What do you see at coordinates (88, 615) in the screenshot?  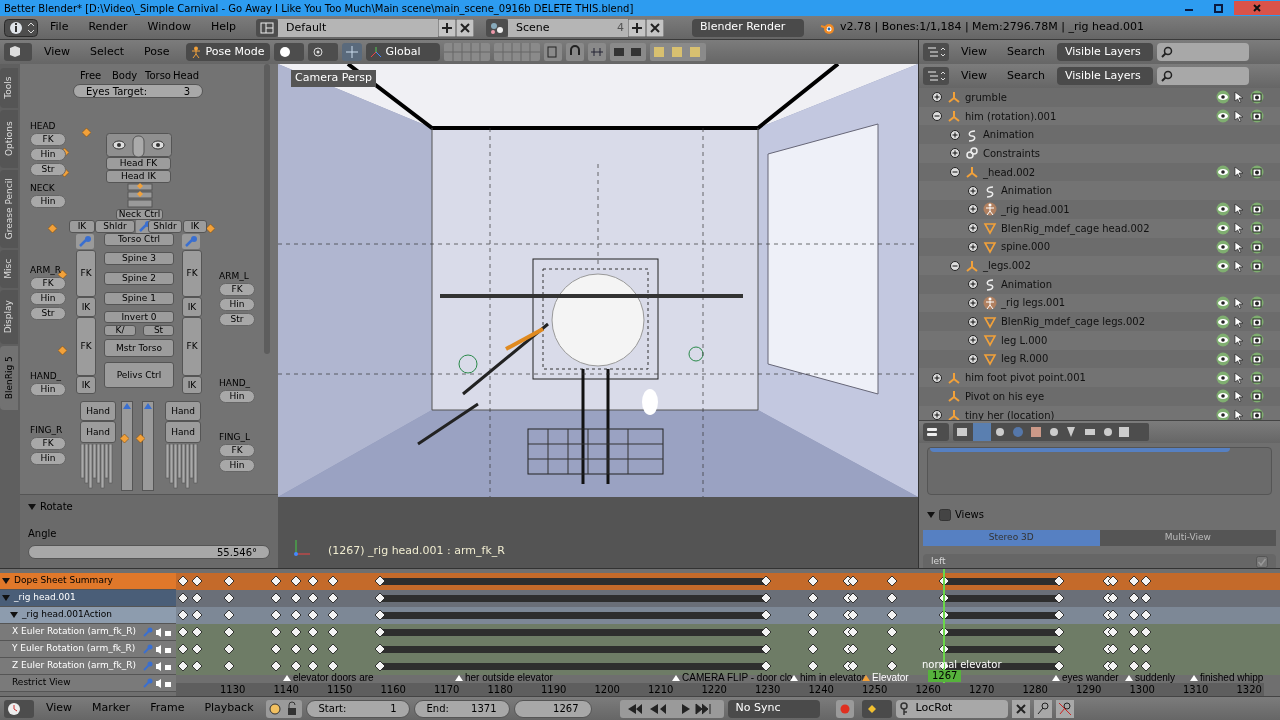 I see `channel-row: _rig head.001Action` at bounding box center [88, 615].